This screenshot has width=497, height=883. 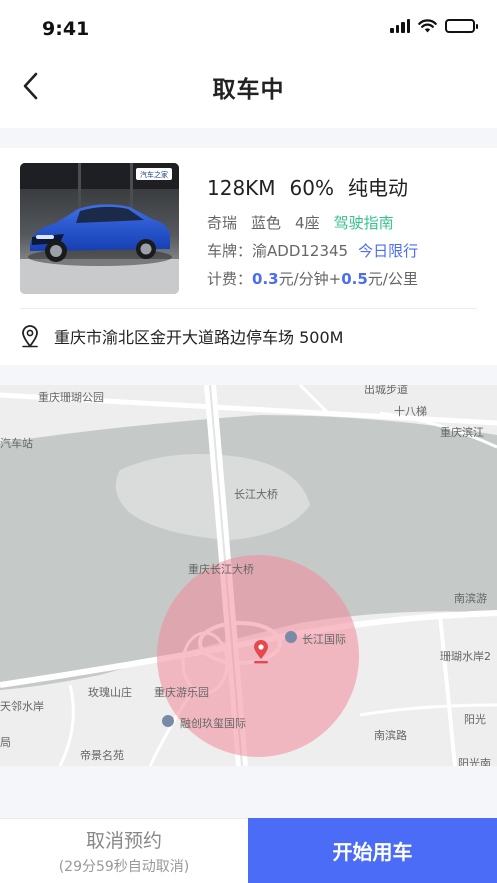 What do you see at coordinates (71, 397) in the screenshot?
I see `map-label: 重庆珊瑚公园` at bounding box center [71, 397].